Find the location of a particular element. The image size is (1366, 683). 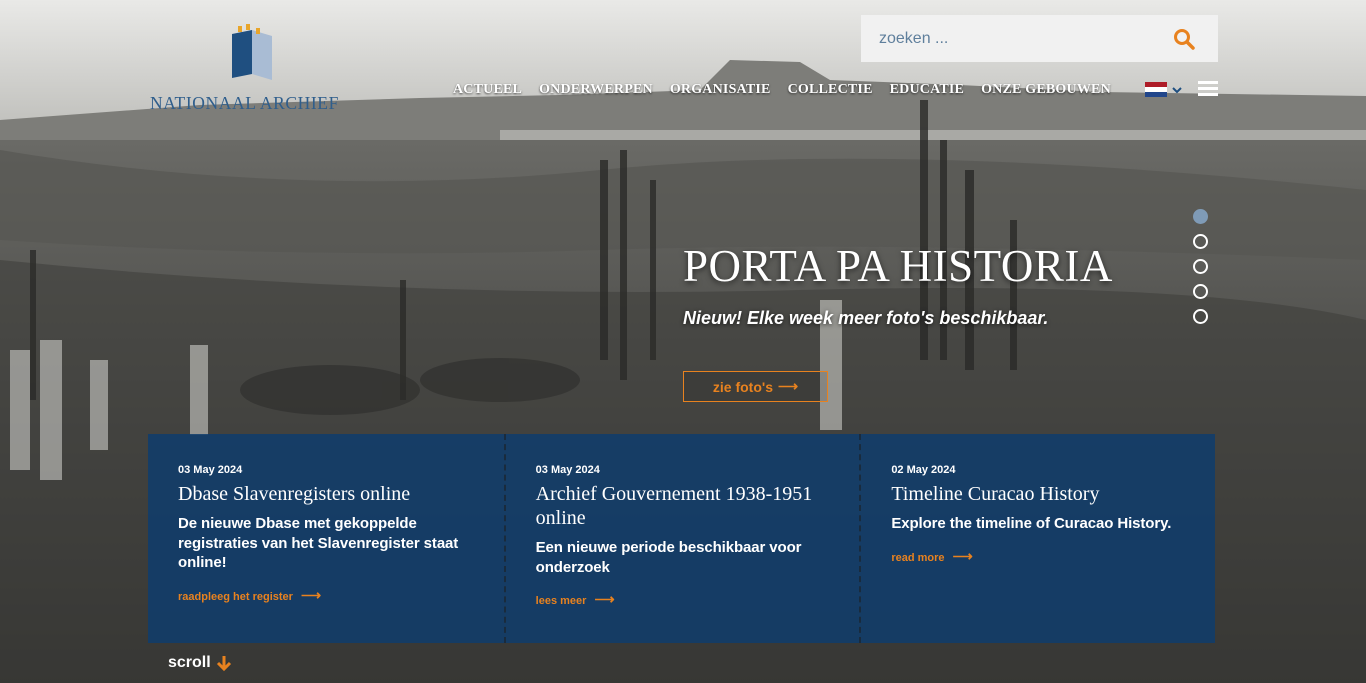

netherlands-flag-icon is located at coordinates (1156, 89).